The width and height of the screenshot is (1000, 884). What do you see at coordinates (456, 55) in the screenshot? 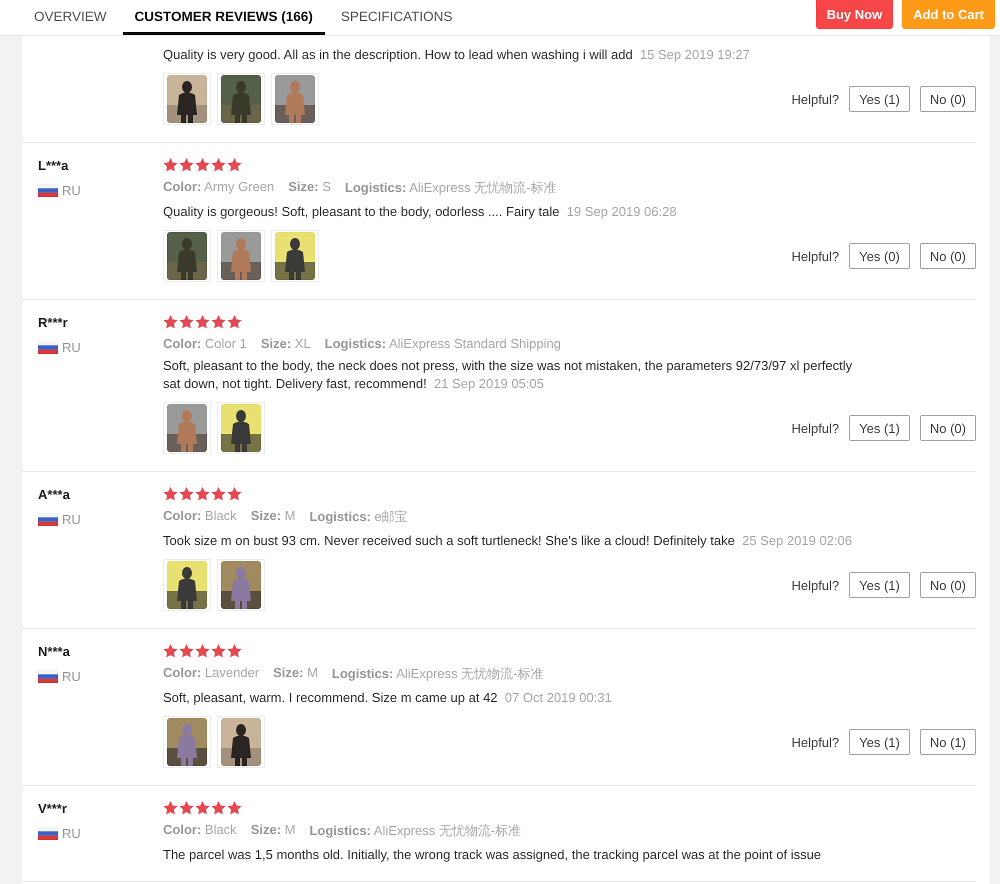
I see `review-text: Quality is very good. All as in the description. How to lead when washing i will add 15 Sep 2019 19:27` at bounding box center [456, 55].